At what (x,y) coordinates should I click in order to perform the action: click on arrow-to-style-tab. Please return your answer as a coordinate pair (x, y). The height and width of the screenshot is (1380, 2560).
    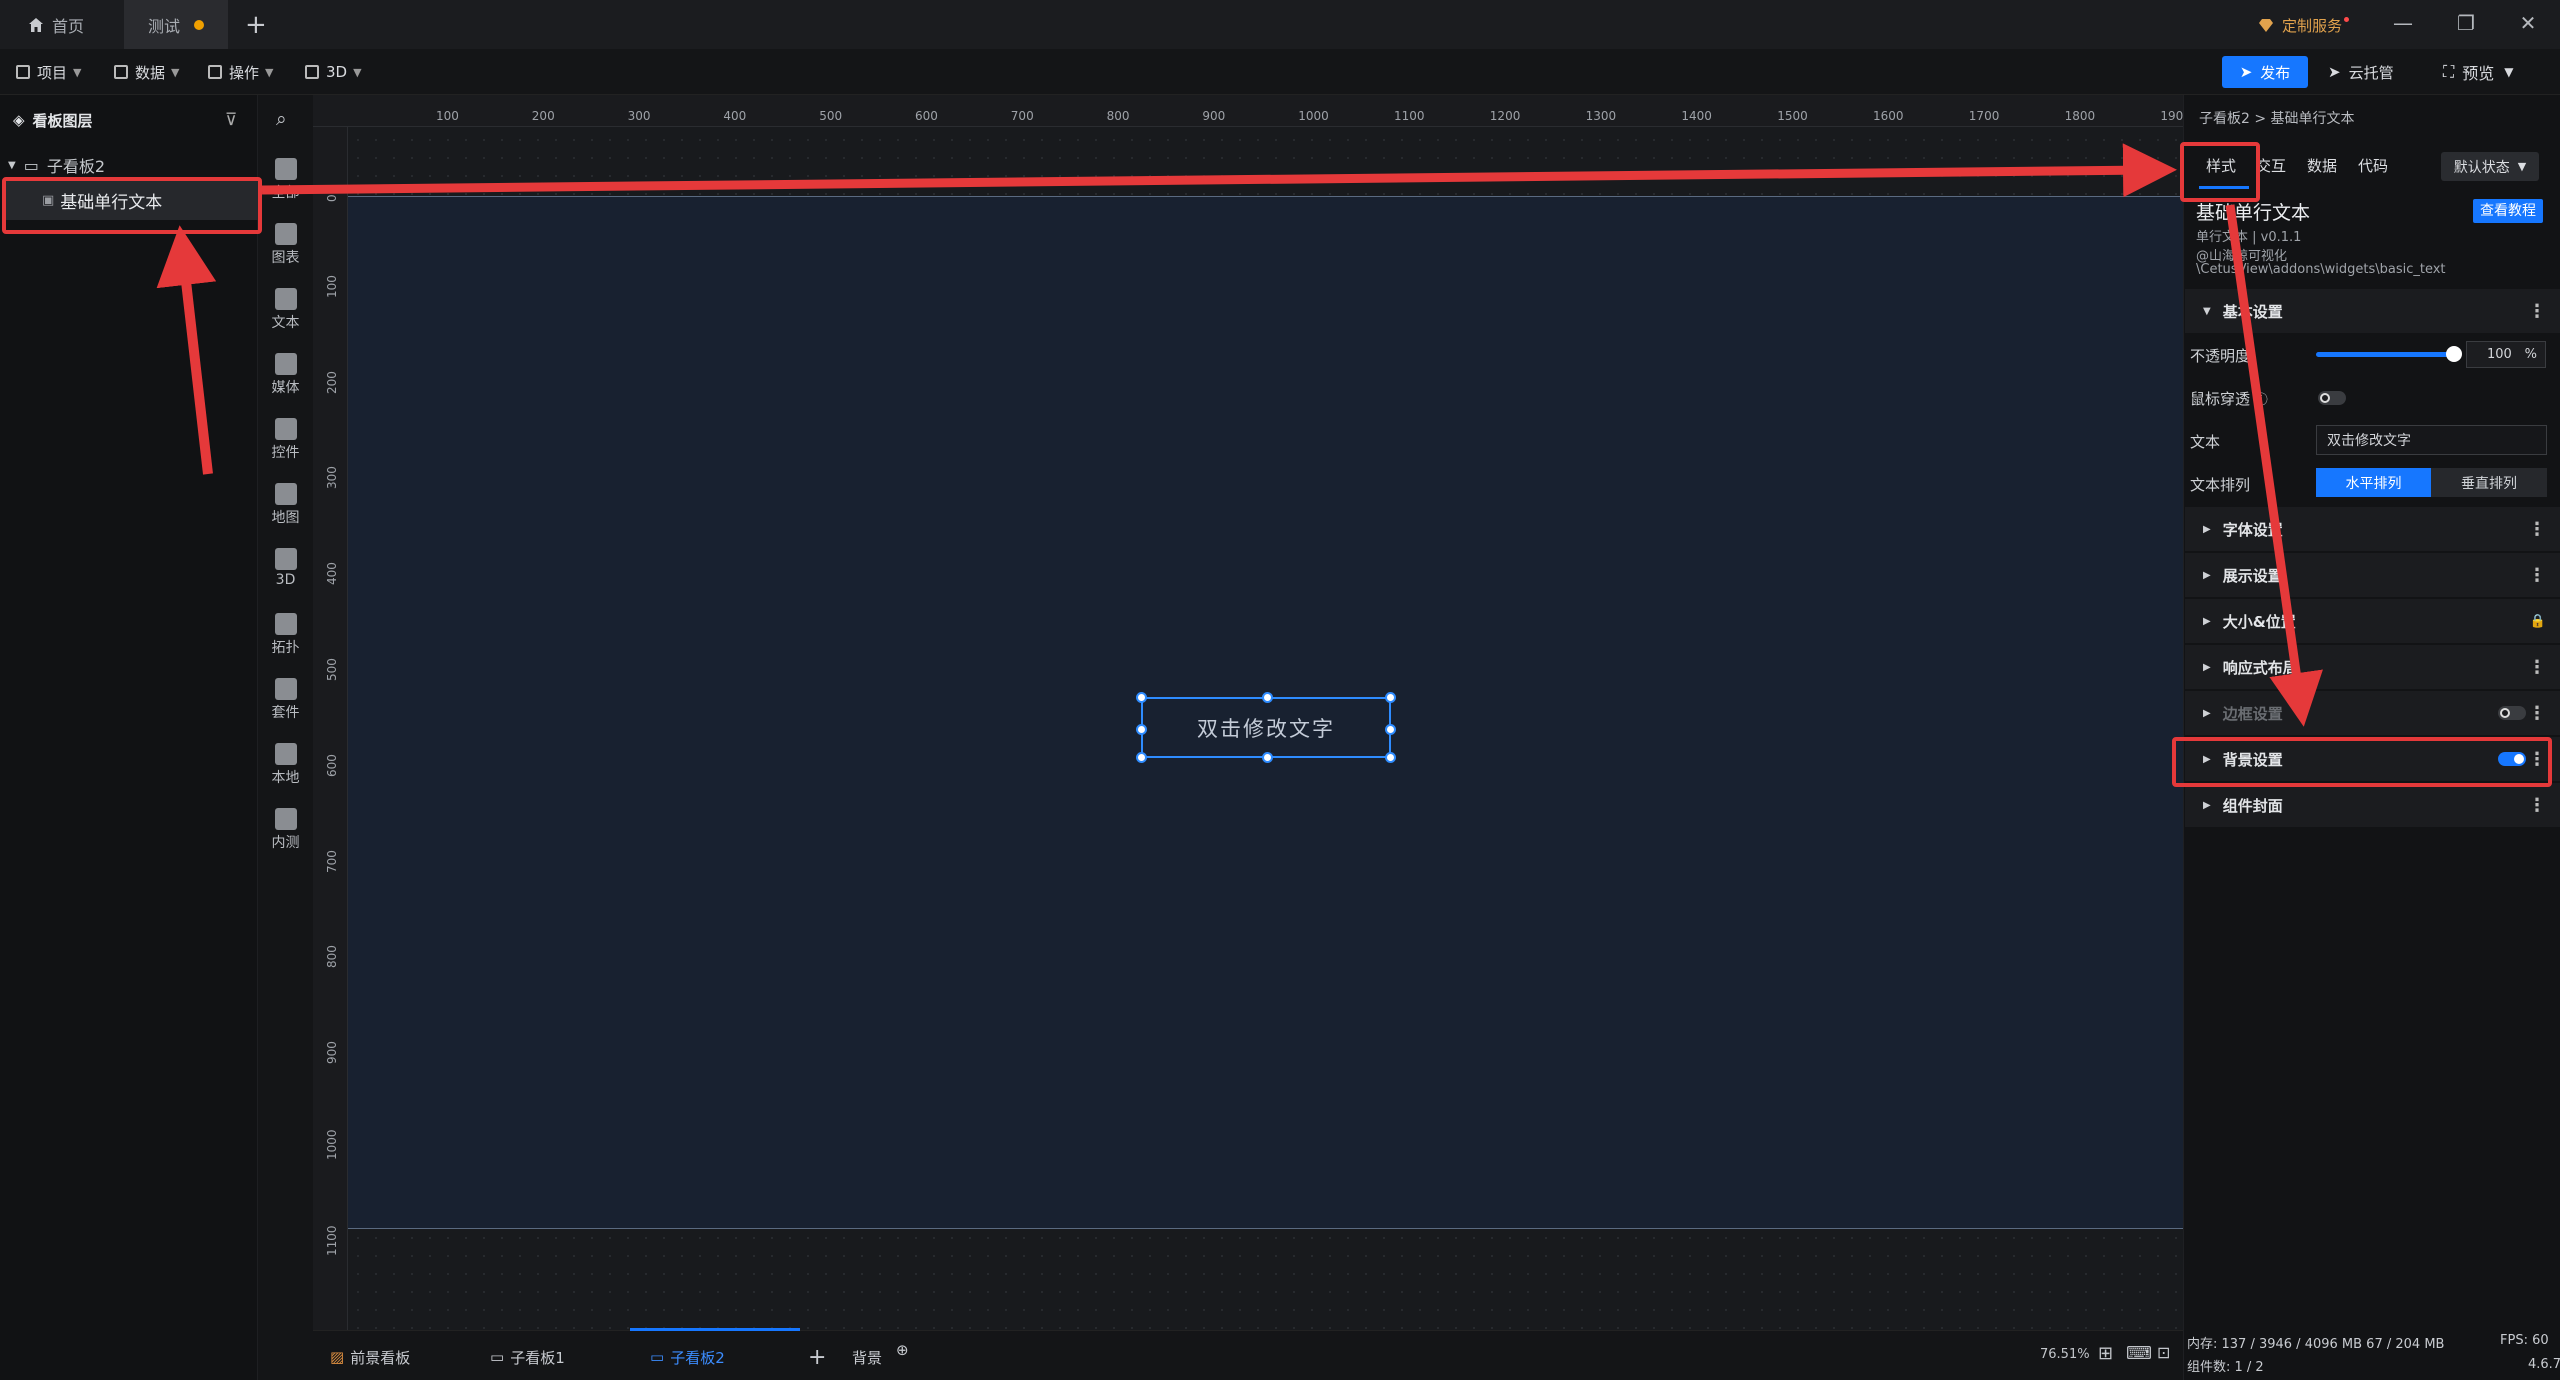
    Looking at the image, I should click on (1219, 170).